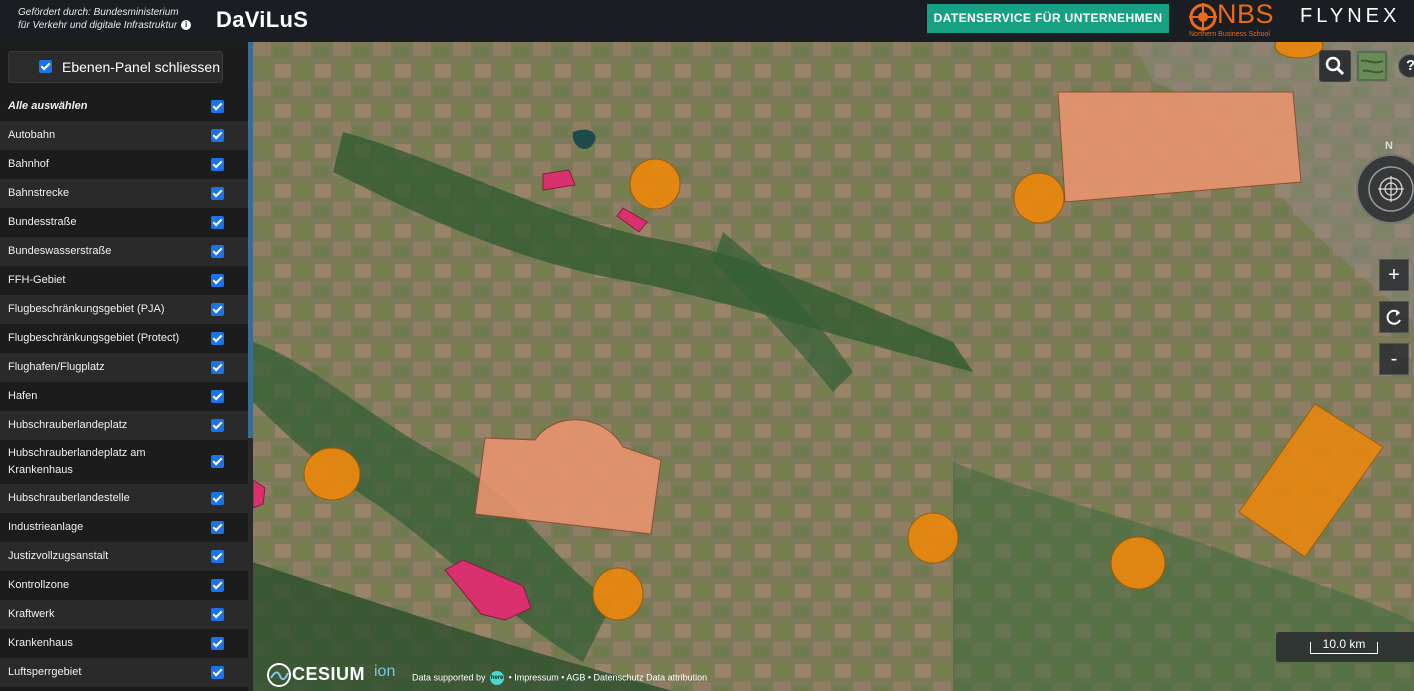 The height and width of the screenshot is (691, 1414). I want to click on layer-label: Bundeswasserstraße, so click(60, 251).